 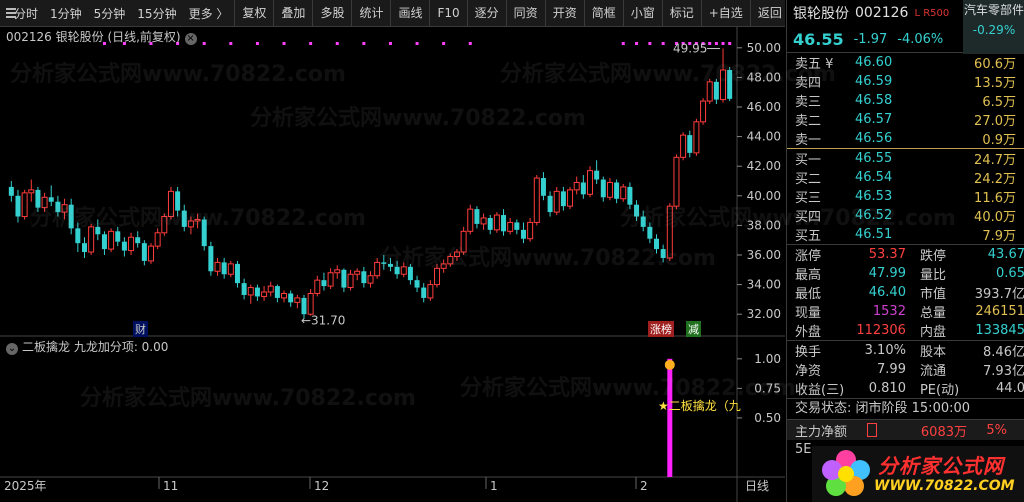 What do you see at coordinates (944, 486) in the screenshot?
I see `logo-url: WWW.70822.COM` at bounding box center [944, 486].